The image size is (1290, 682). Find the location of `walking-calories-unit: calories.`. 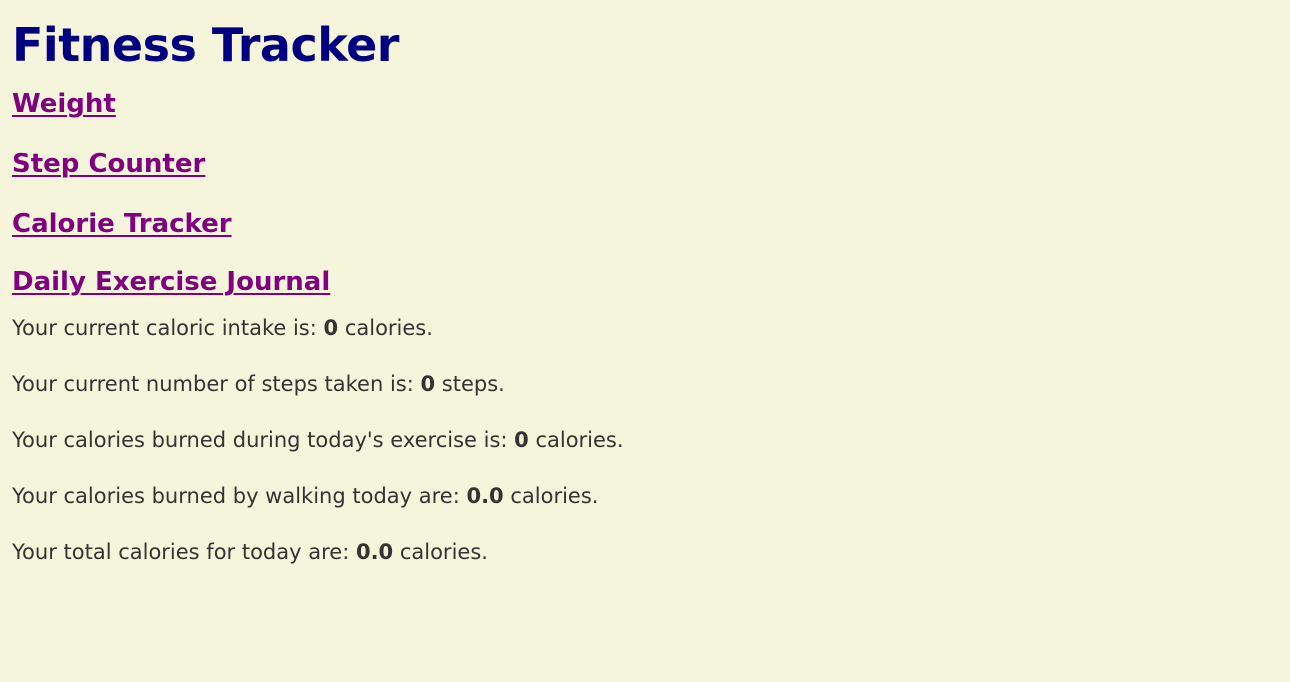

walking-calories-unit: calories. is located at coordinates (551, 496).